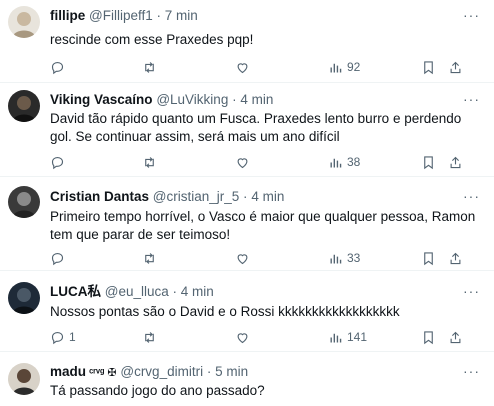  What do you see at coordinates (99, 196) in the screenshot?
I see `display-name: Cristian Dantas` at bounding box center [99, 196].